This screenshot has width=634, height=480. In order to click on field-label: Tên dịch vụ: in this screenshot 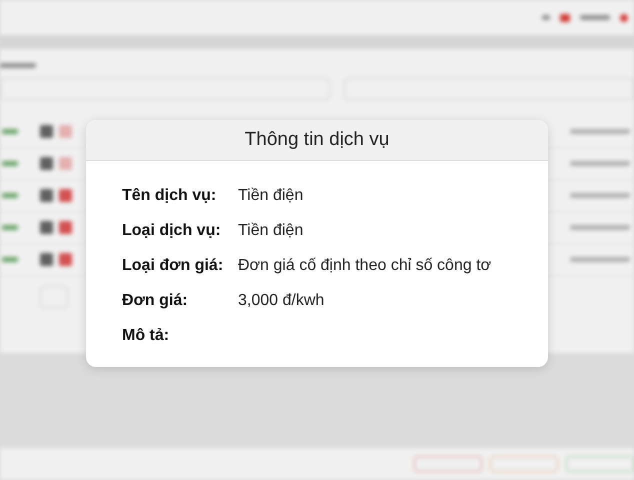, I will do `click(170, 195)`.